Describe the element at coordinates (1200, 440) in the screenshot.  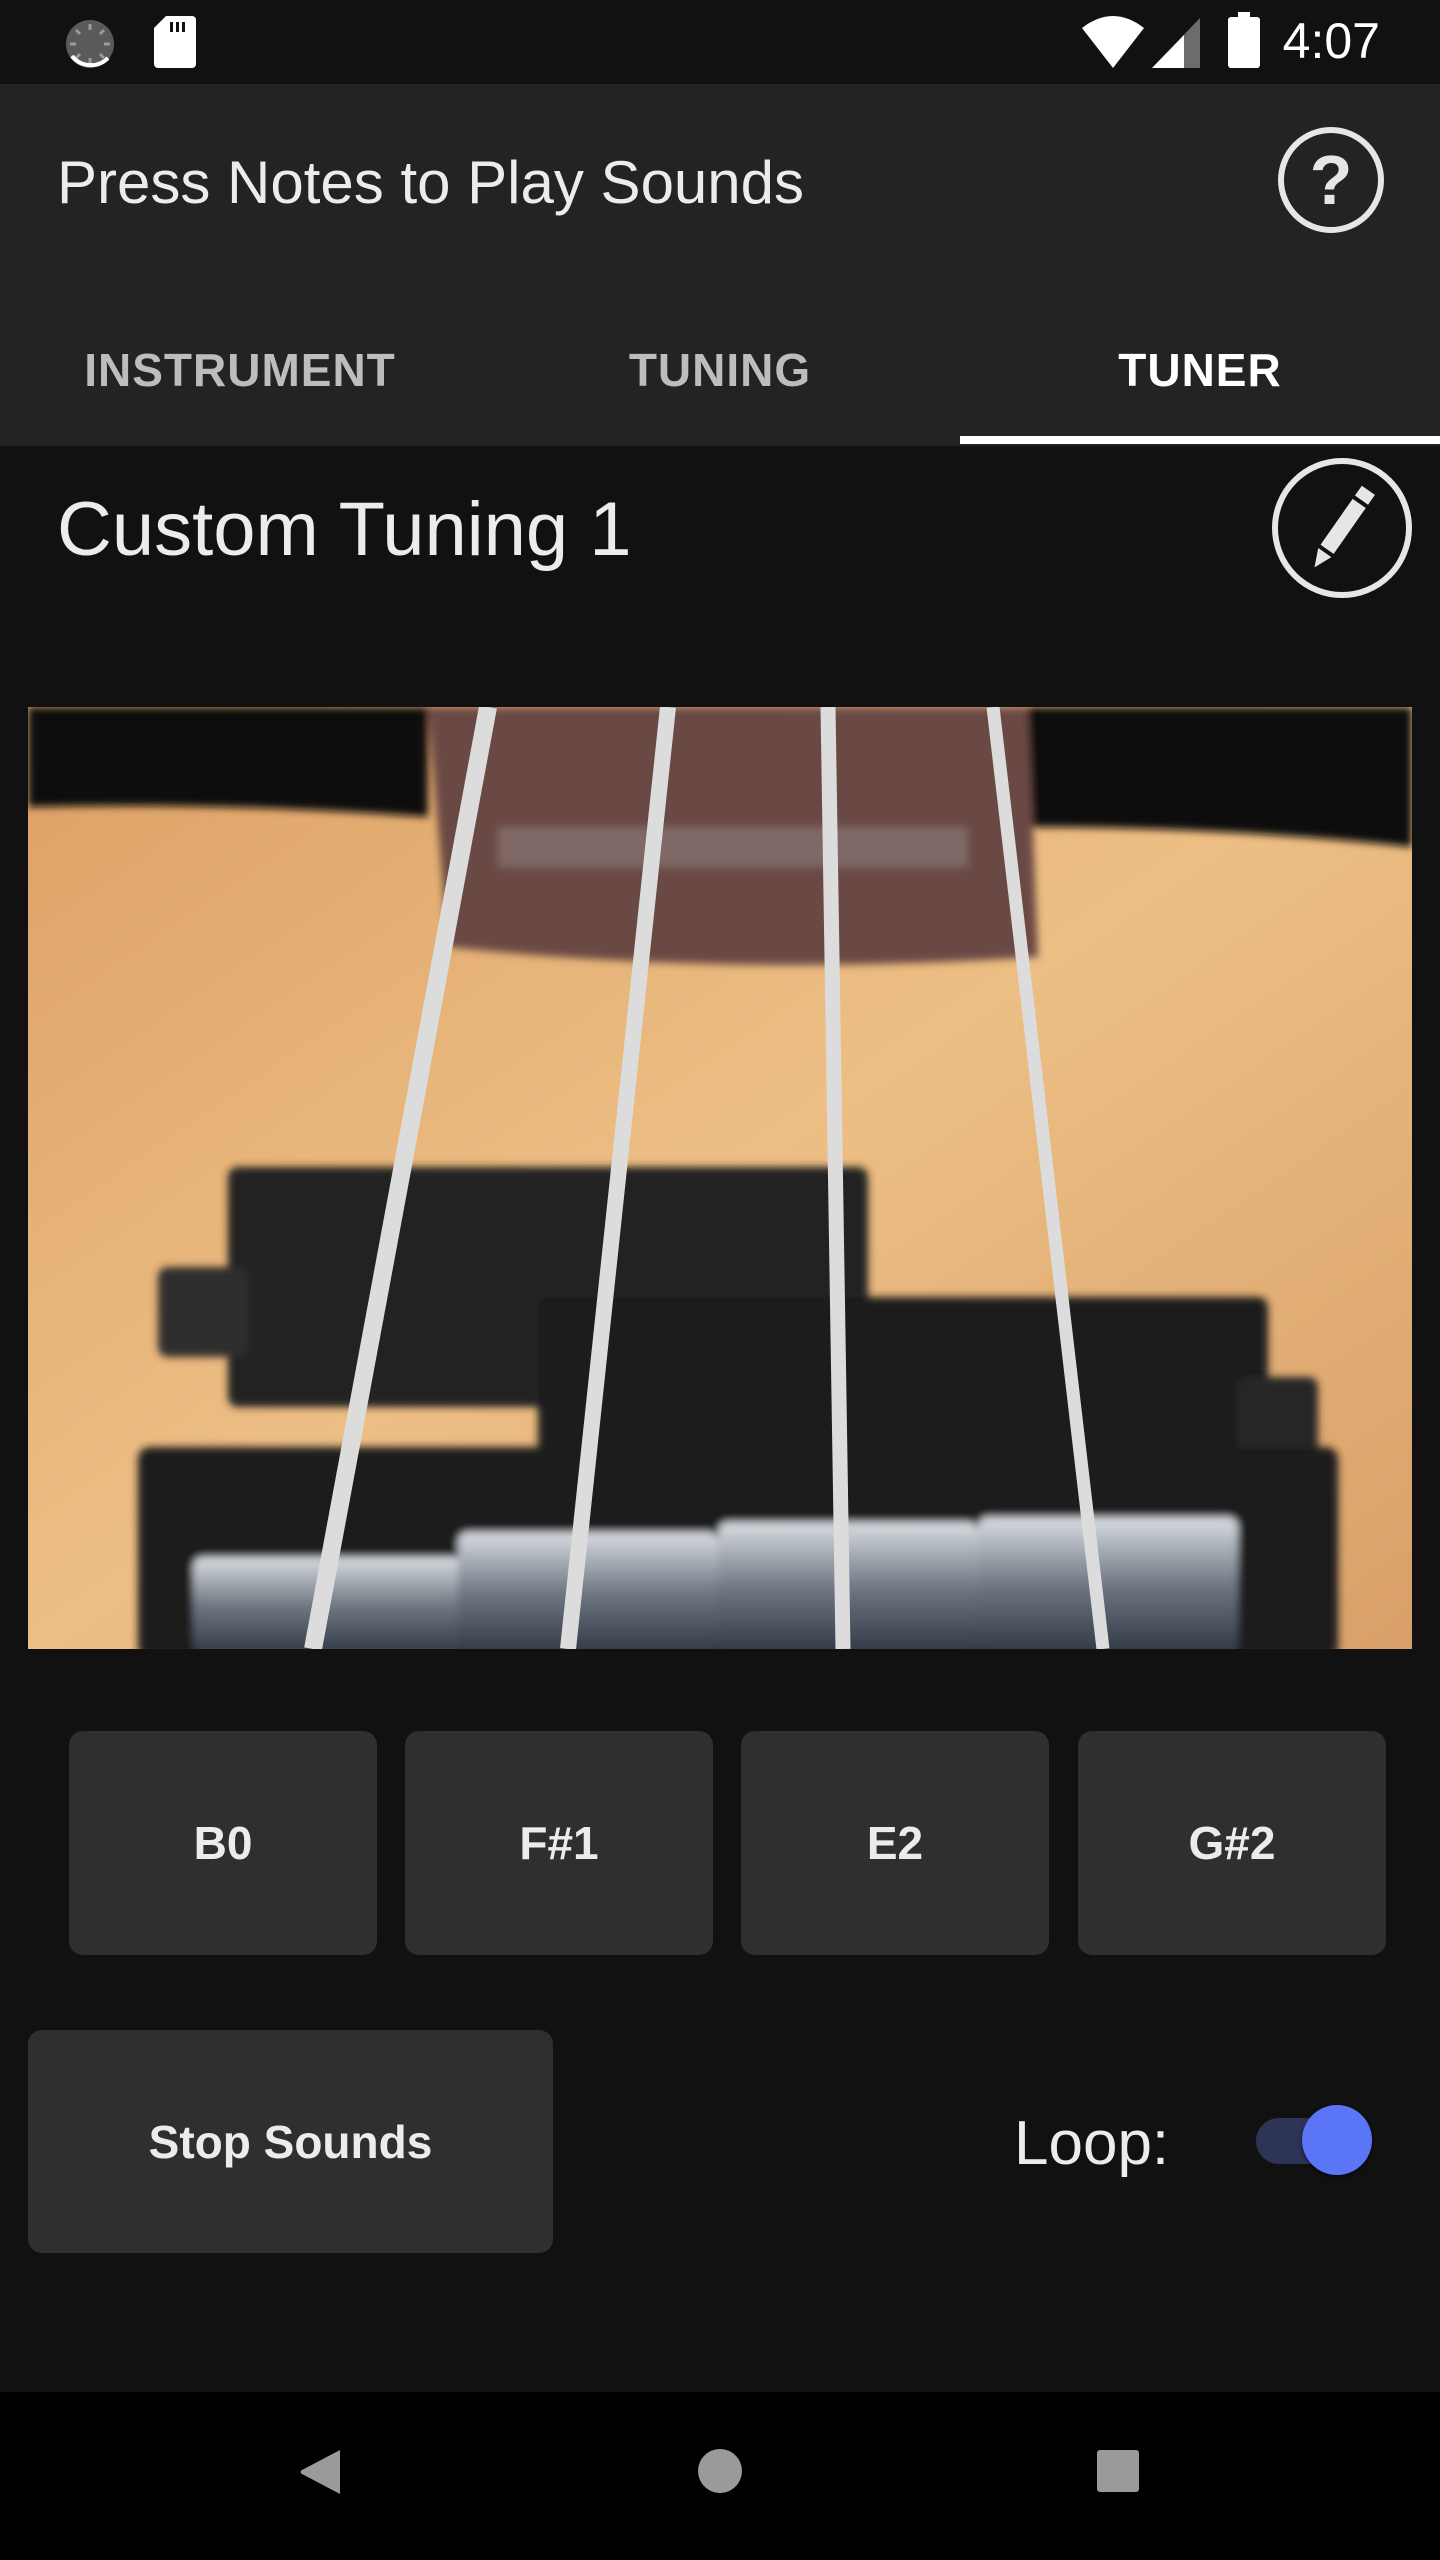
I see `active-tab-indicator` at that location.